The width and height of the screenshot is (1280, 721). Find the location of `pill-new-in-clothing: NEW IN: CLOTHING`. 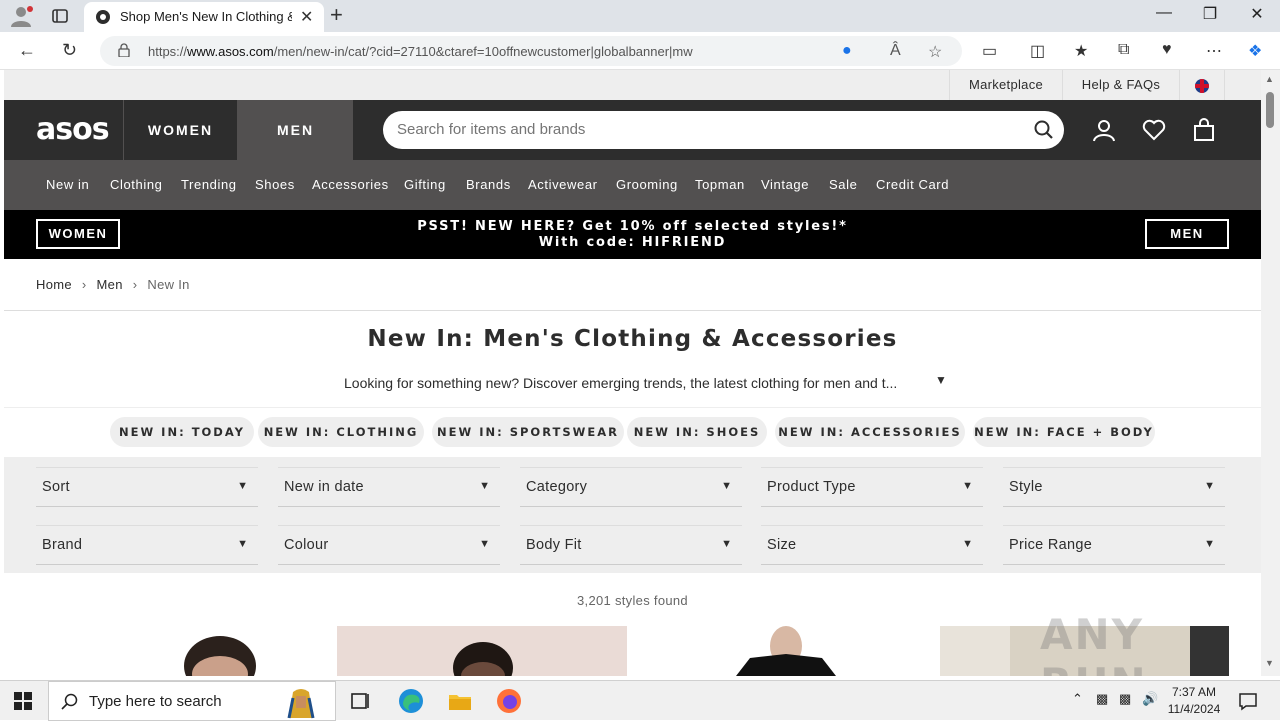

pill-new-in-clothing: NEW IN: CLOTHING is located at coordinates (341, 432).